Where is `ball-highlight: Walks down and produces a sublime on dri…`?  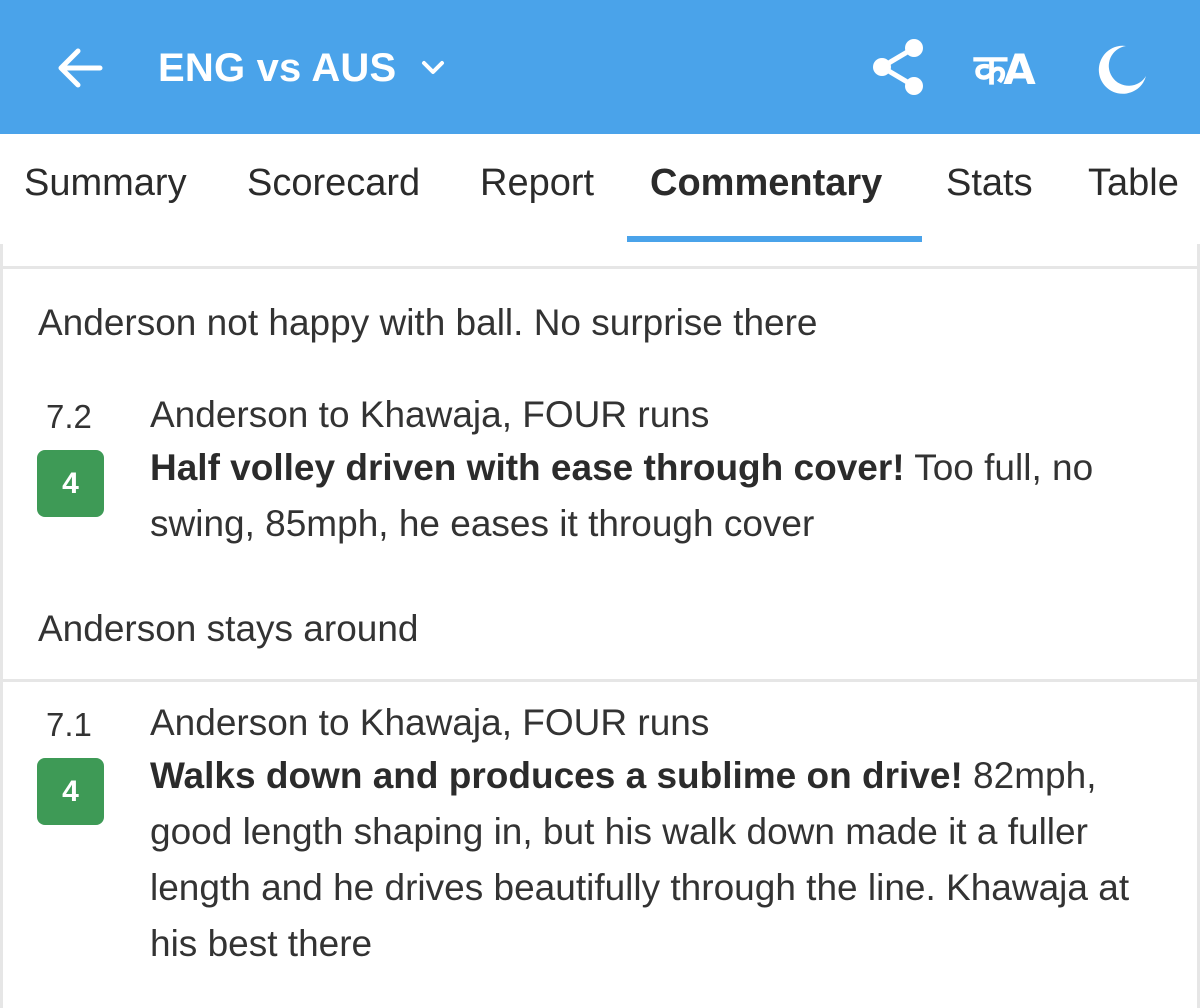
ball-highlight: Walks down and produces a sublime on dri… is located at coordinates (556, 775).